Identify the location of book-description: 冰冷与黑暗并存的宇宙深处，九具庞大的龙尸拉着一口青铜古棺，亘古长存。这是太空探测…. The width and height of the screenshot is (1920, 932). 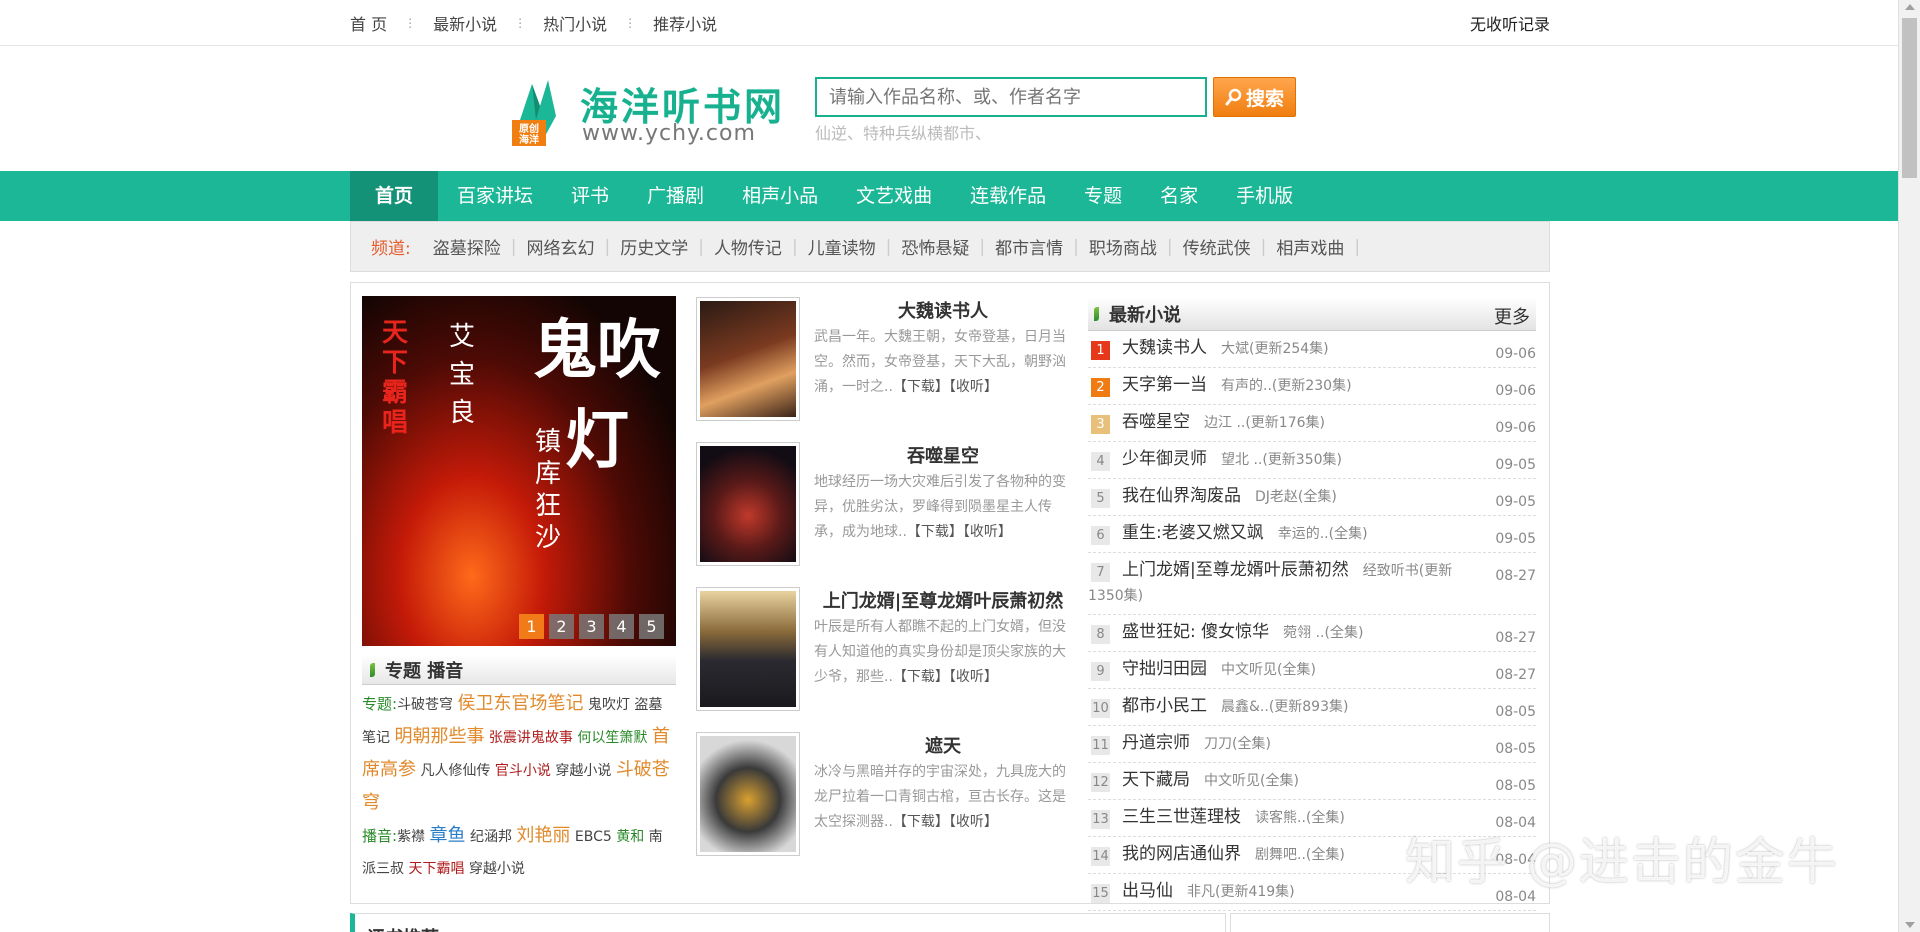
(943, 797).